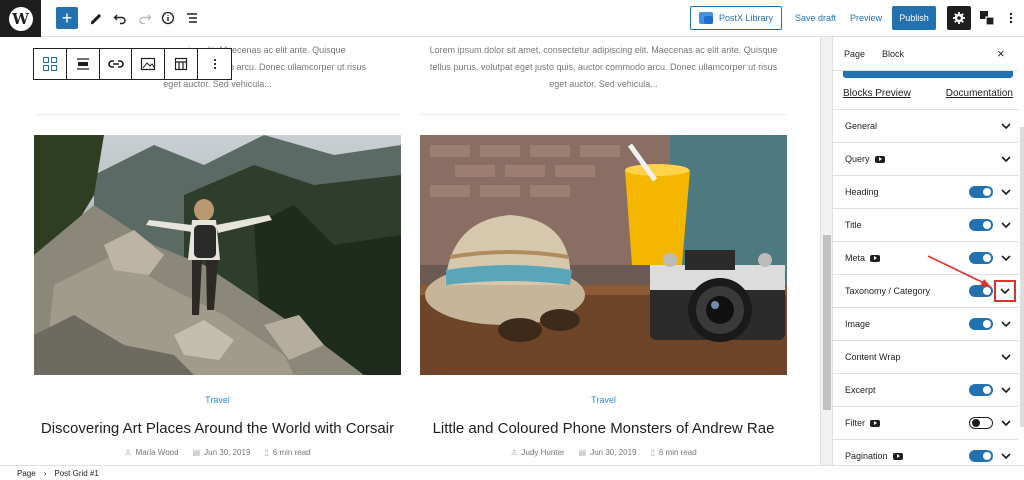 The image size is (1024, 480). I want to click on link-button, so click(116, 64).